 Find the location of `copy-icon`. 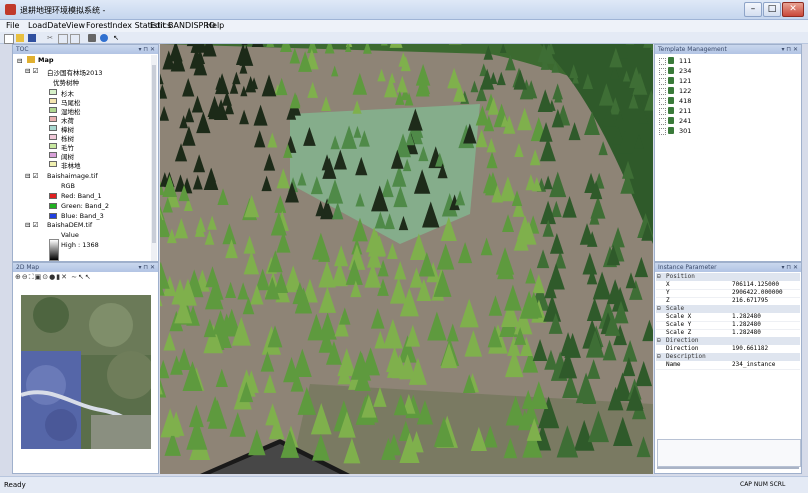

copy-icon is located at coordinates (63, 39).